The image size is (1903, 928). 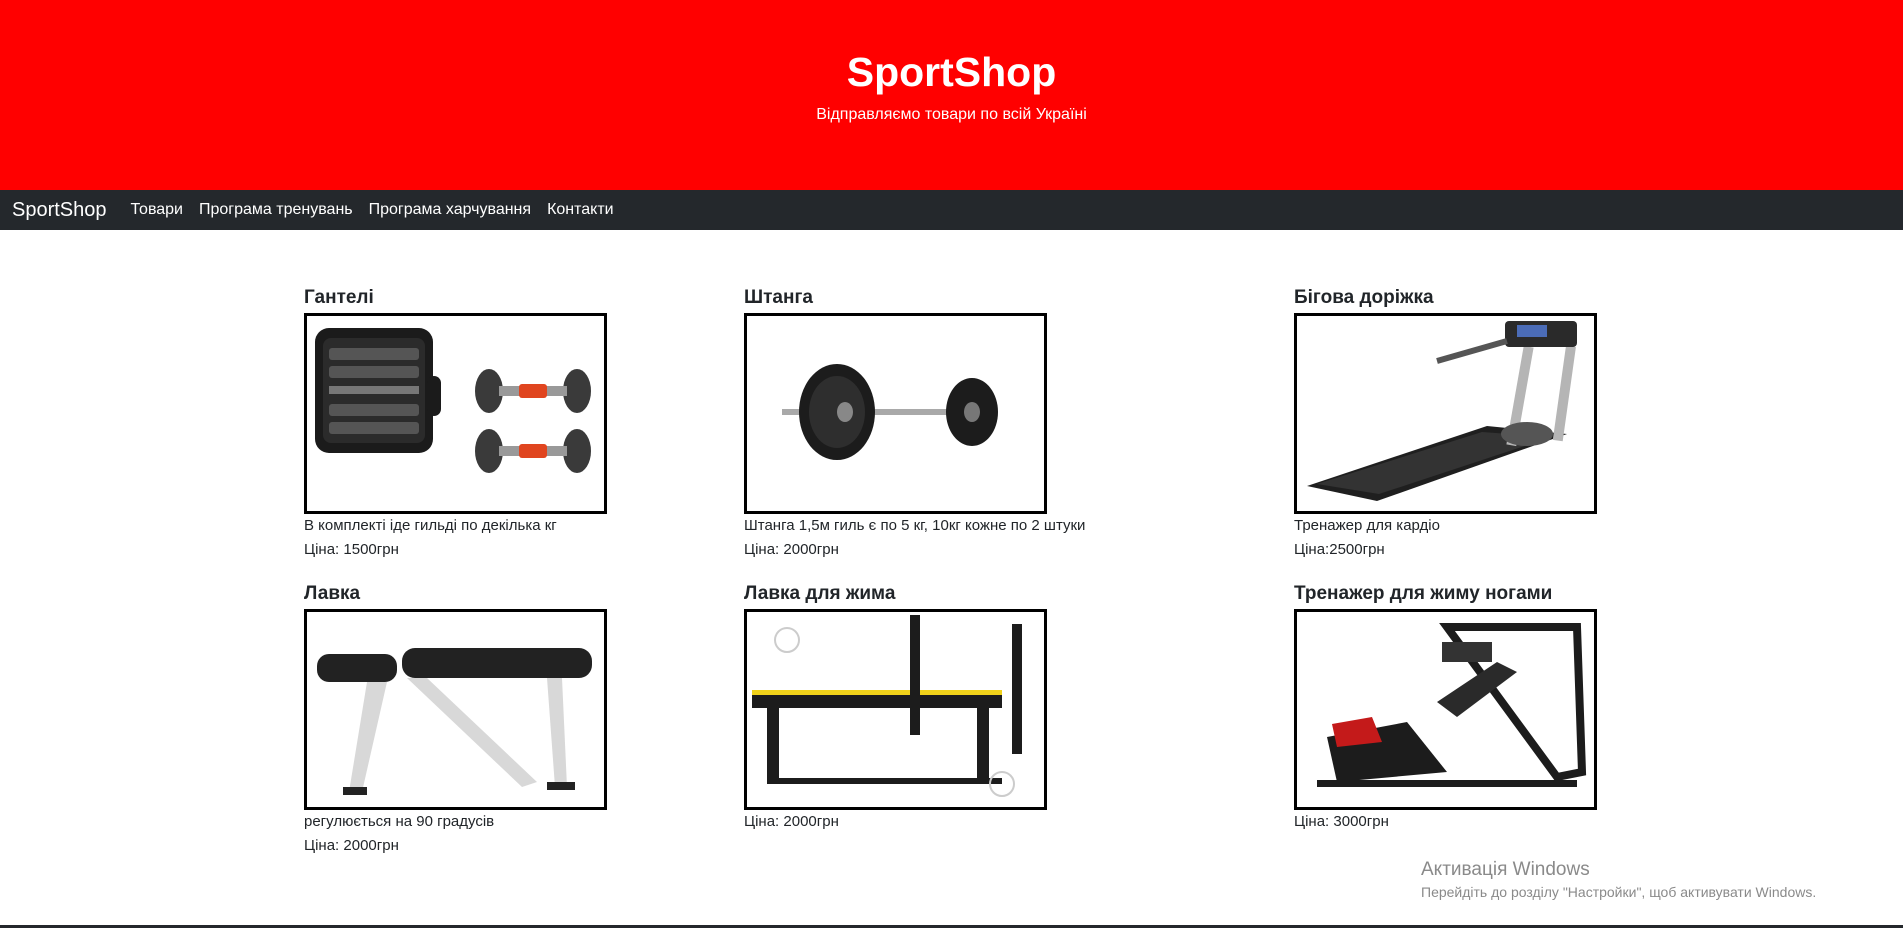 What do you see at coordinates (778, 297) in the screenshot?
I see `product-title: Штанга` at bounding box center [778, 297].